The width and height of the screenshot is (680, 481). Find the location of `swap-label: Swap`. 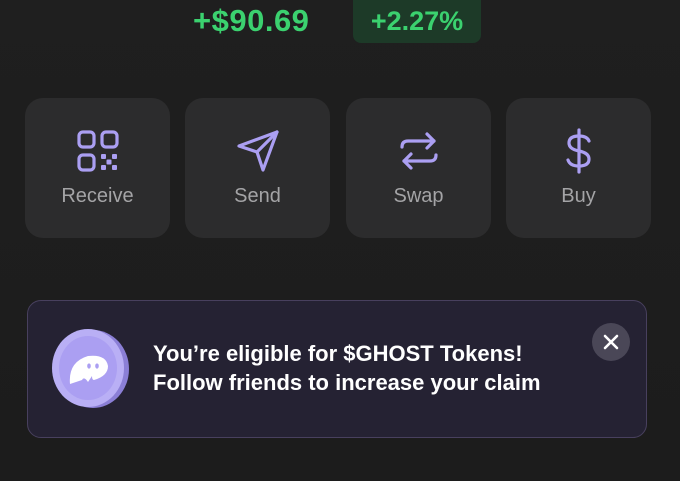

swap-label: Swap is located at coordinates (418, 196).